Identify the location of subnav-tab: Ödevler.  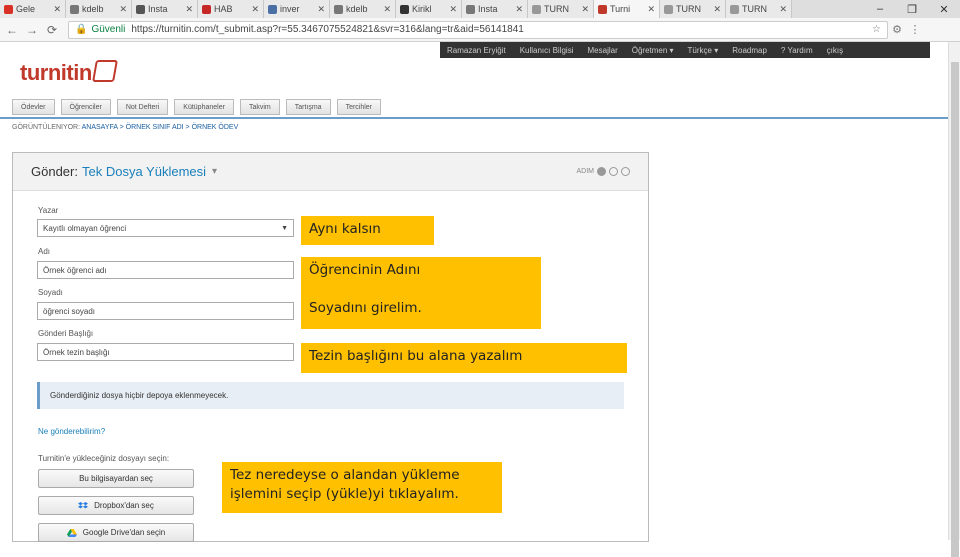
(33, 107).